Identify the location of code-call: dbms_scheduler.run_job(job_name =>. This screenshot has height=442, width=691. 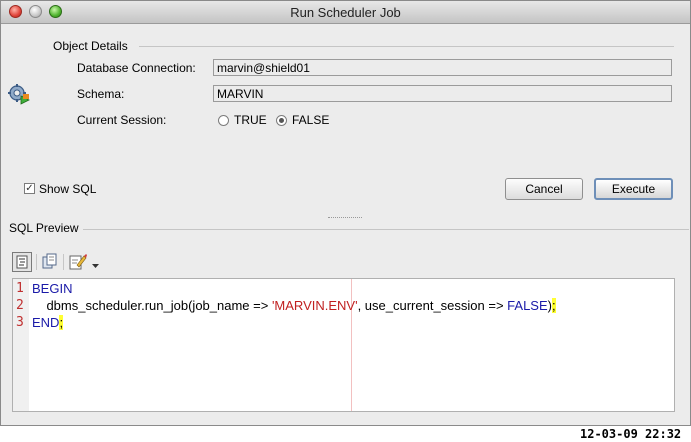
(152, 305).